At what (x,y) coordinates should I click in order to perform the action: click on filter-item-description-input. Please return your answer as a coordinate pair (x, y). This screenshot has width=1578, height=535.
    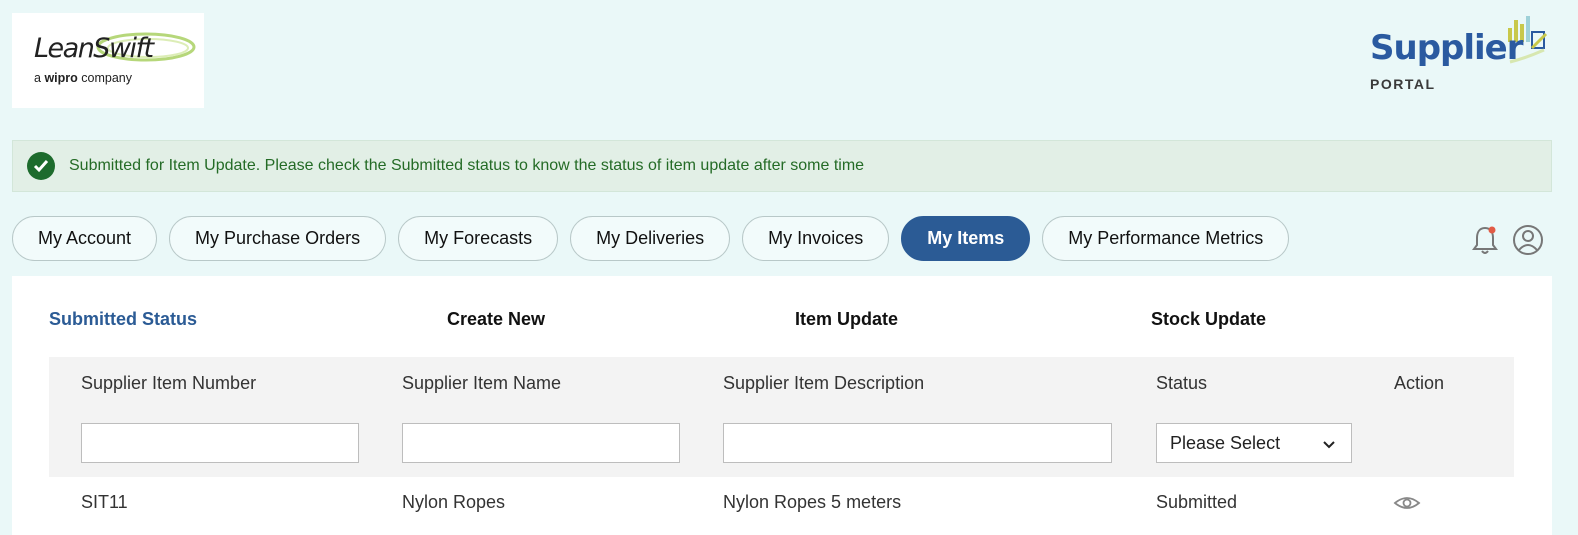
    Looking at the image, I should click on (917, 443).